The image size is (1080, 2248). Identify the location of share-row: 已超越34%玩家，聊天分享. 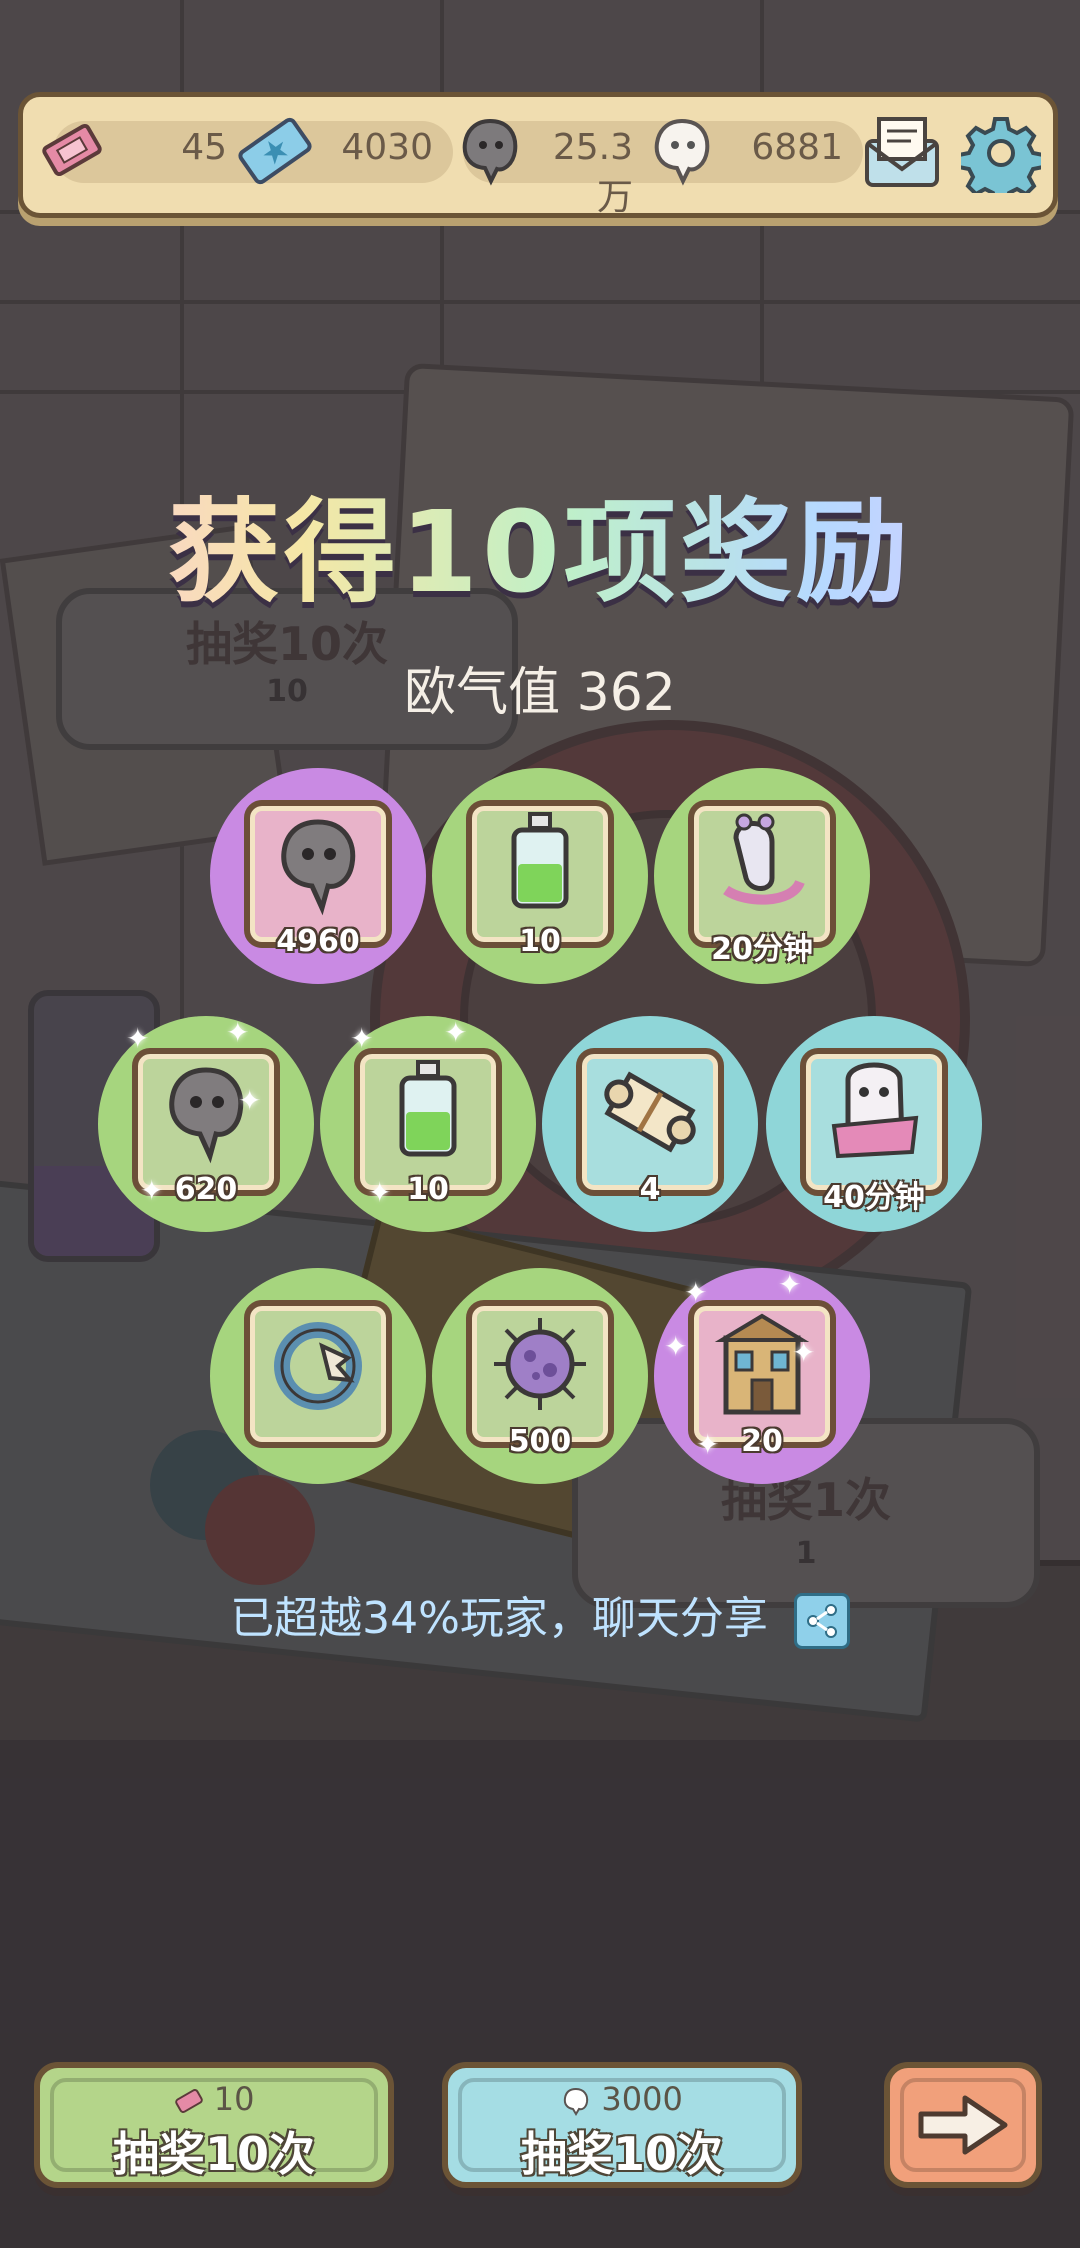
(540, 1615).